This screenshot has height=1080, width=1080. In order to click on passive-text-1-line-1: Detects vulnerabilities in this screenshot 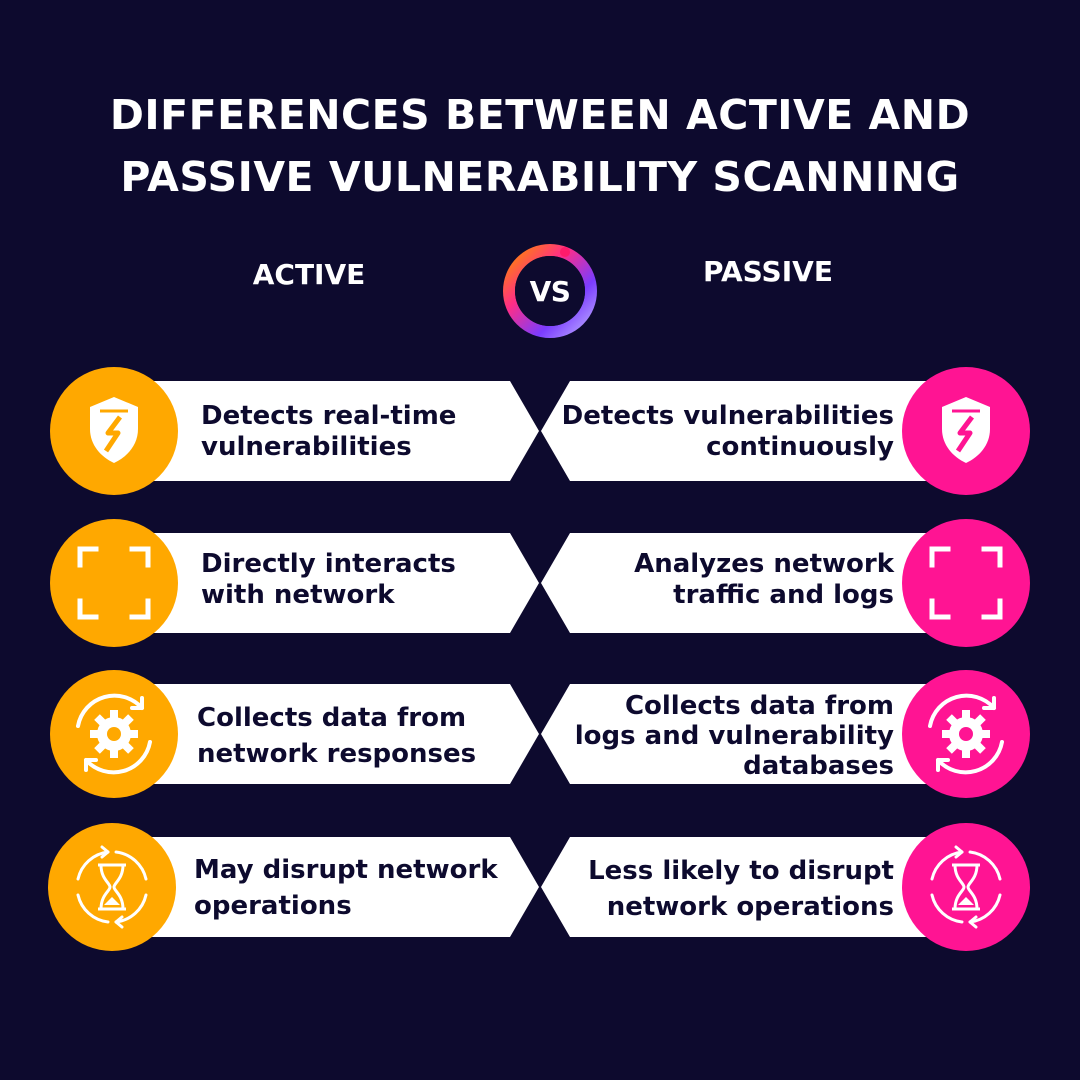, I will do `click(727, 416)`.